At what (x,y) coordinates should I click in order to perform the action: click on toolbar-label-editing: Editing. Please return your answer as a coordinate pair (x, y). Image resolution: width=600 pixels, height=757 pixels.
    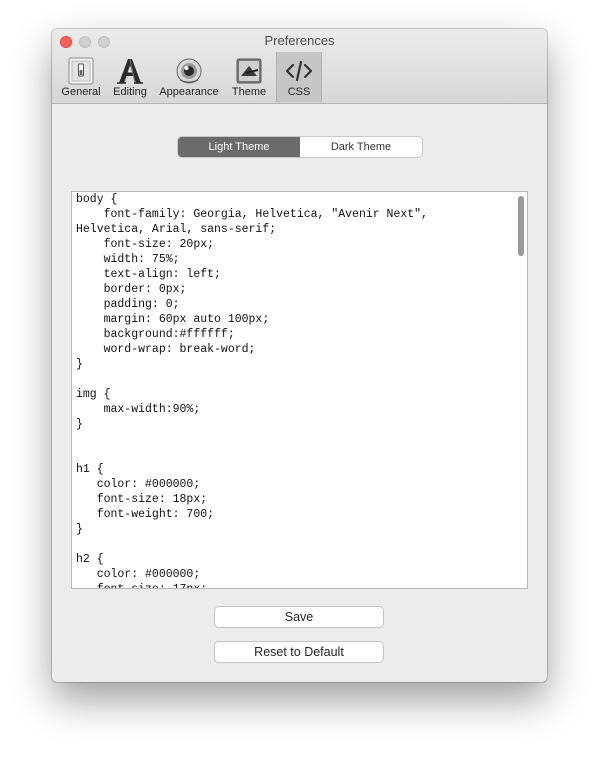
    Looking at the image, I should click on (130, 92).